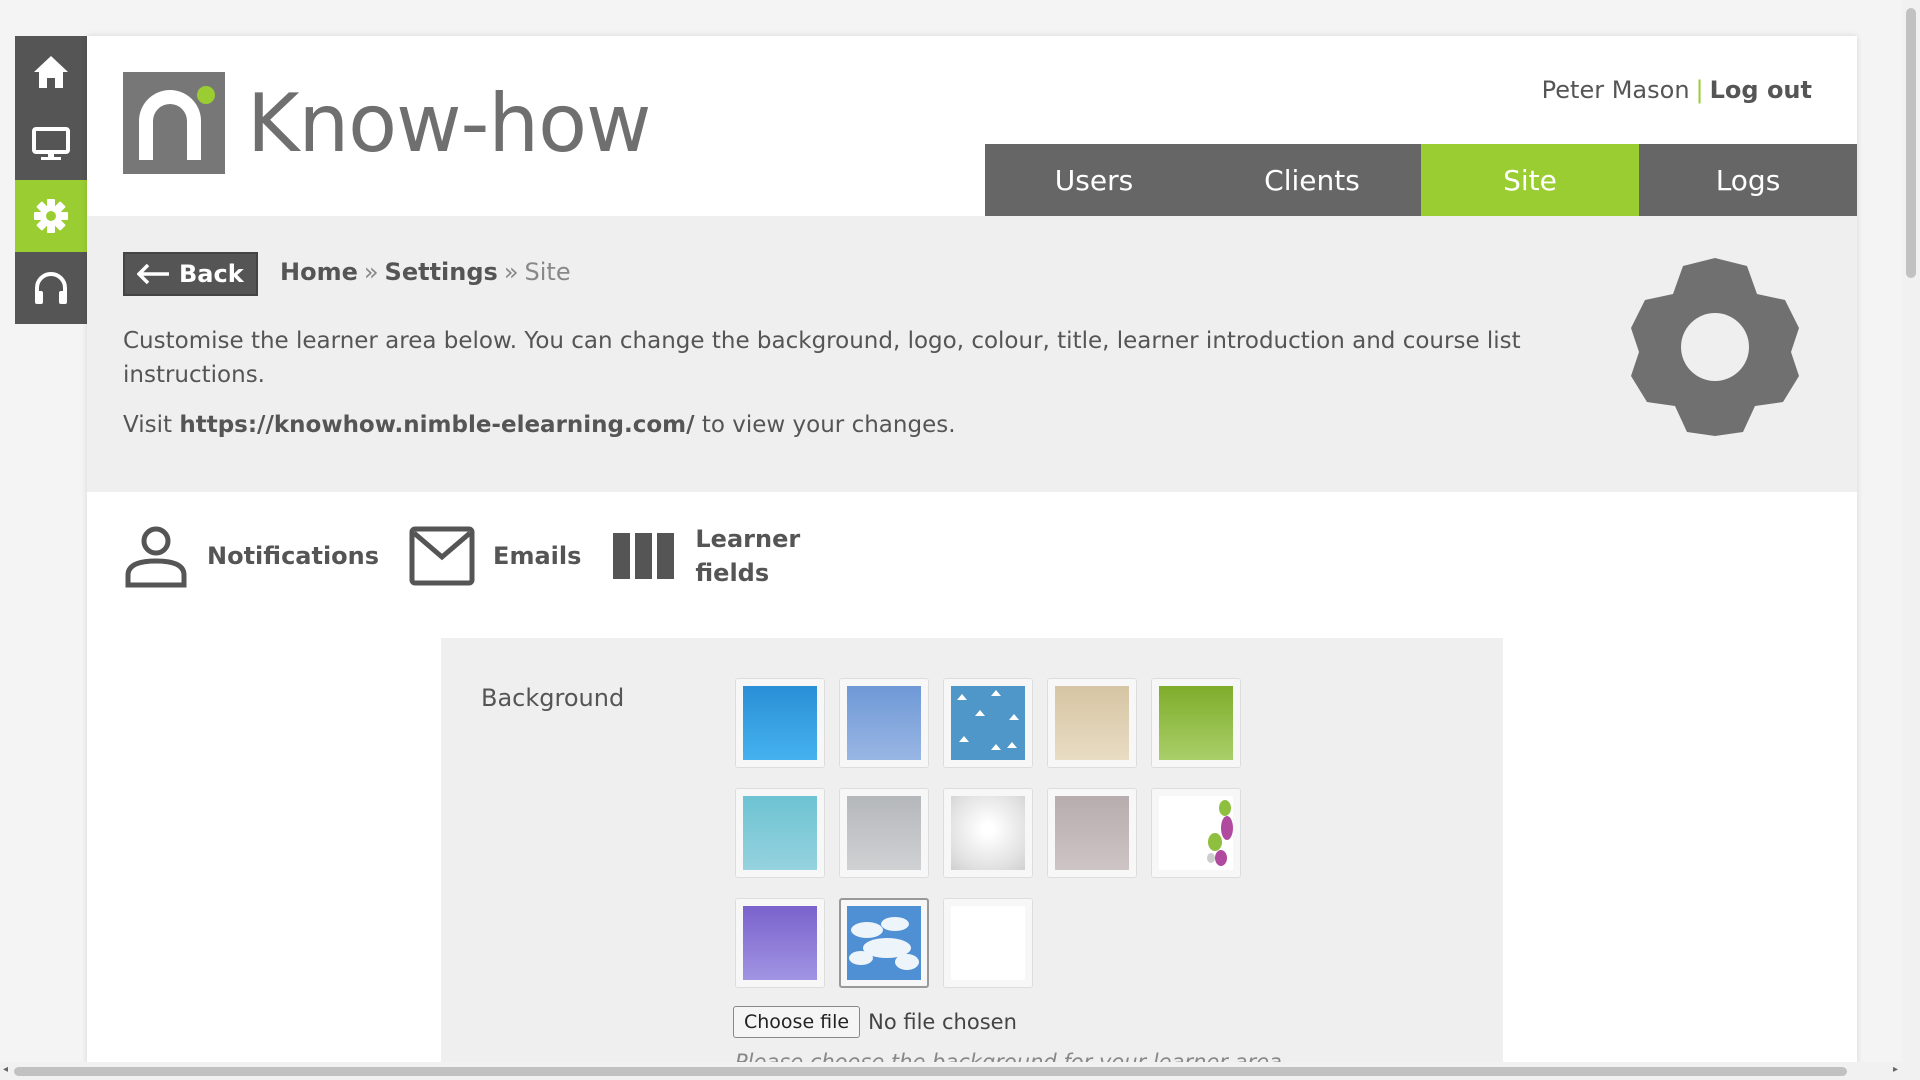  Describe the element at coordinates (988, 943) in the screenshot. I see `swatch-white` at that location.